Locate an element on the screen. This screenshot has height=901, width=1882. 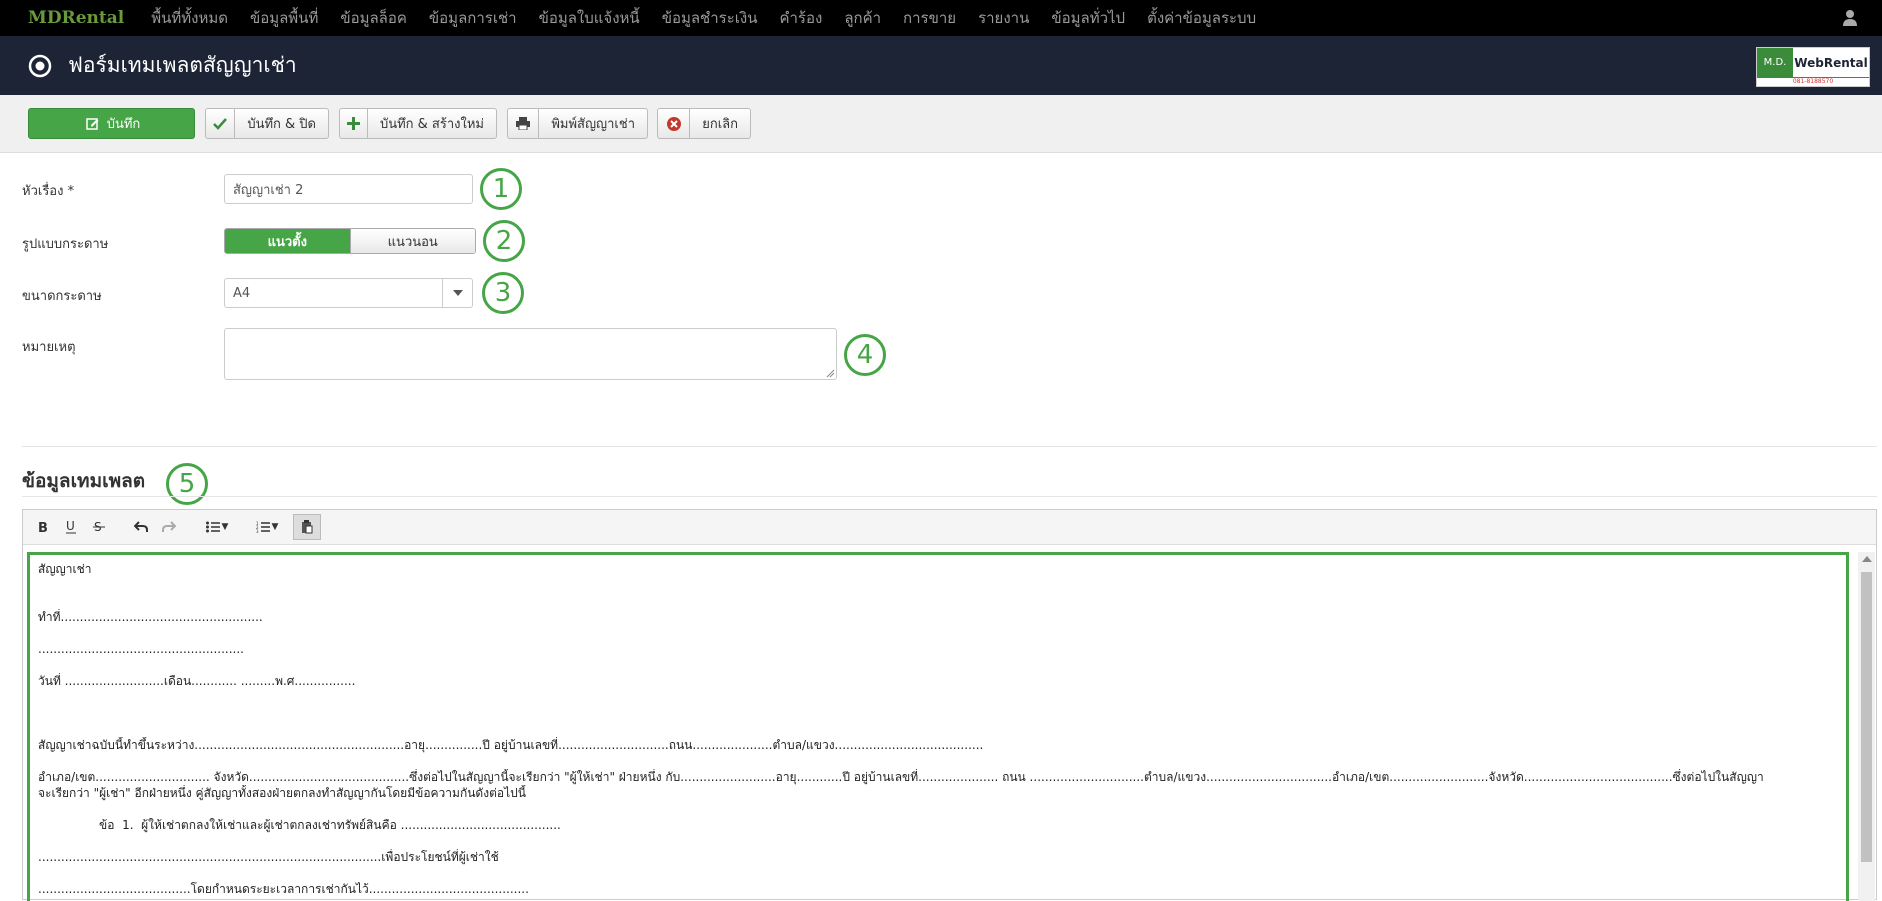
nav-item-general-info: ข้อมูลทั่วไป is located at coordinates (1088, 18).